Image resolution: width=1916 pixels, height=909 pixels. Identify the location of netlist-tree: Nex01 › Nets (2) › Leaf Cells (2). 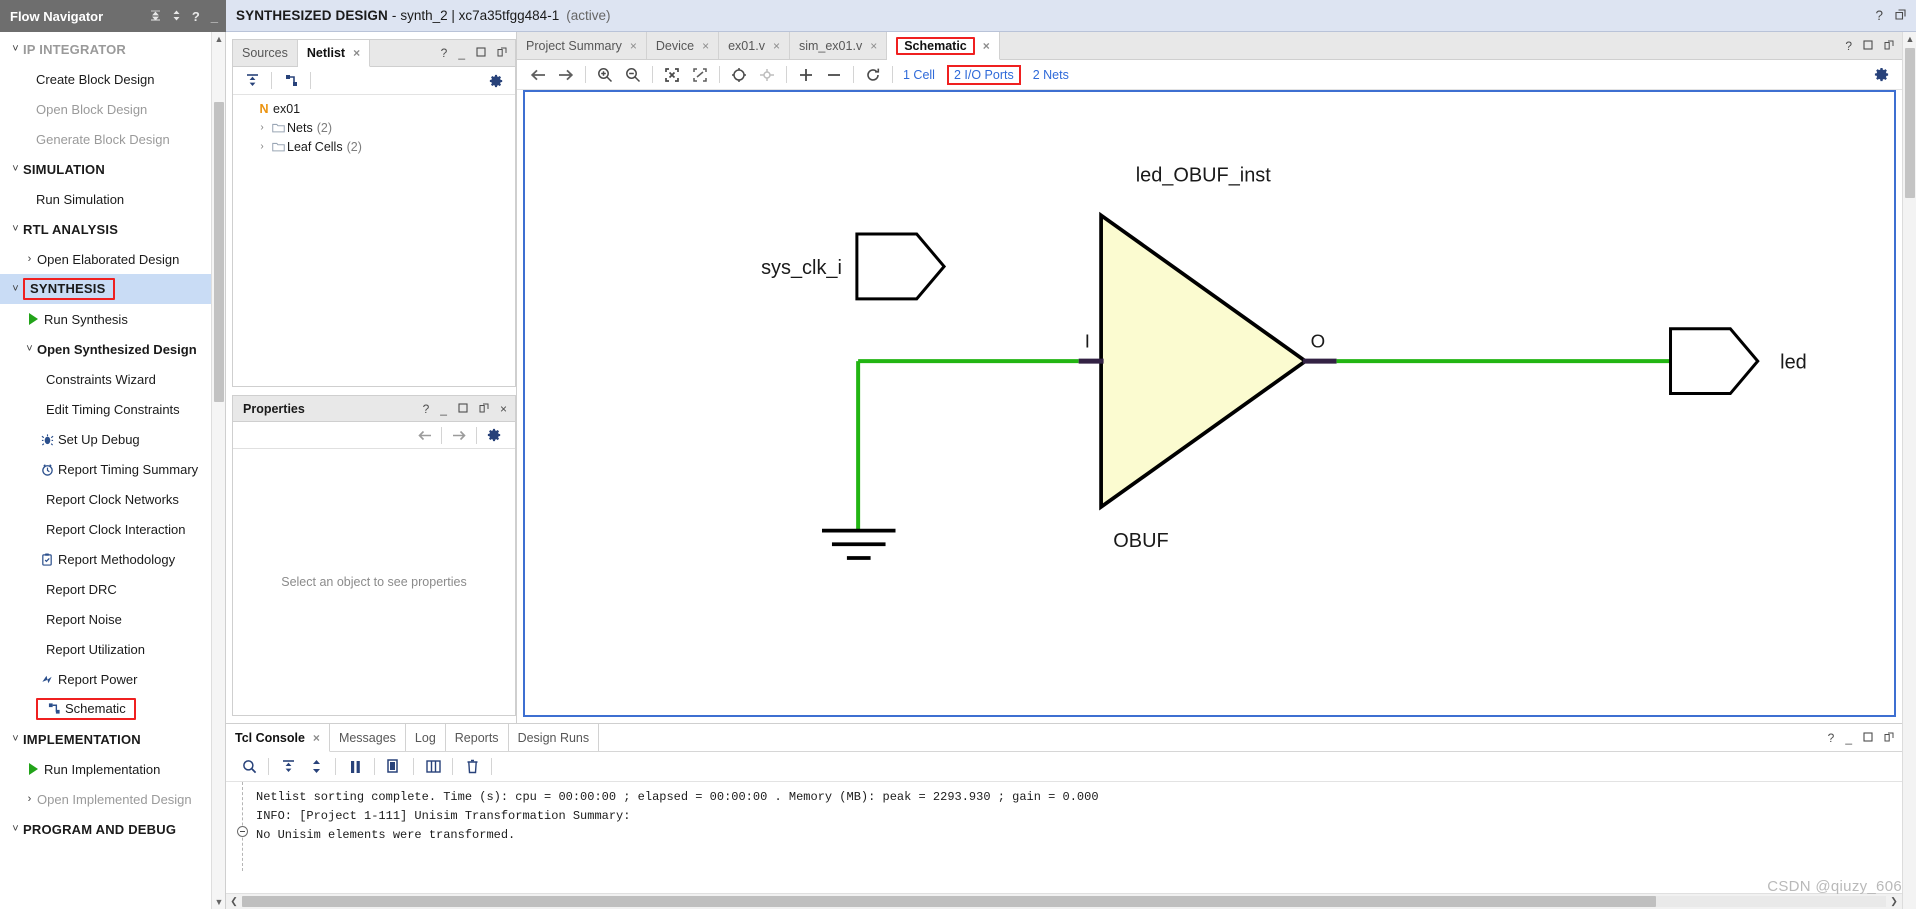
(374, 240).